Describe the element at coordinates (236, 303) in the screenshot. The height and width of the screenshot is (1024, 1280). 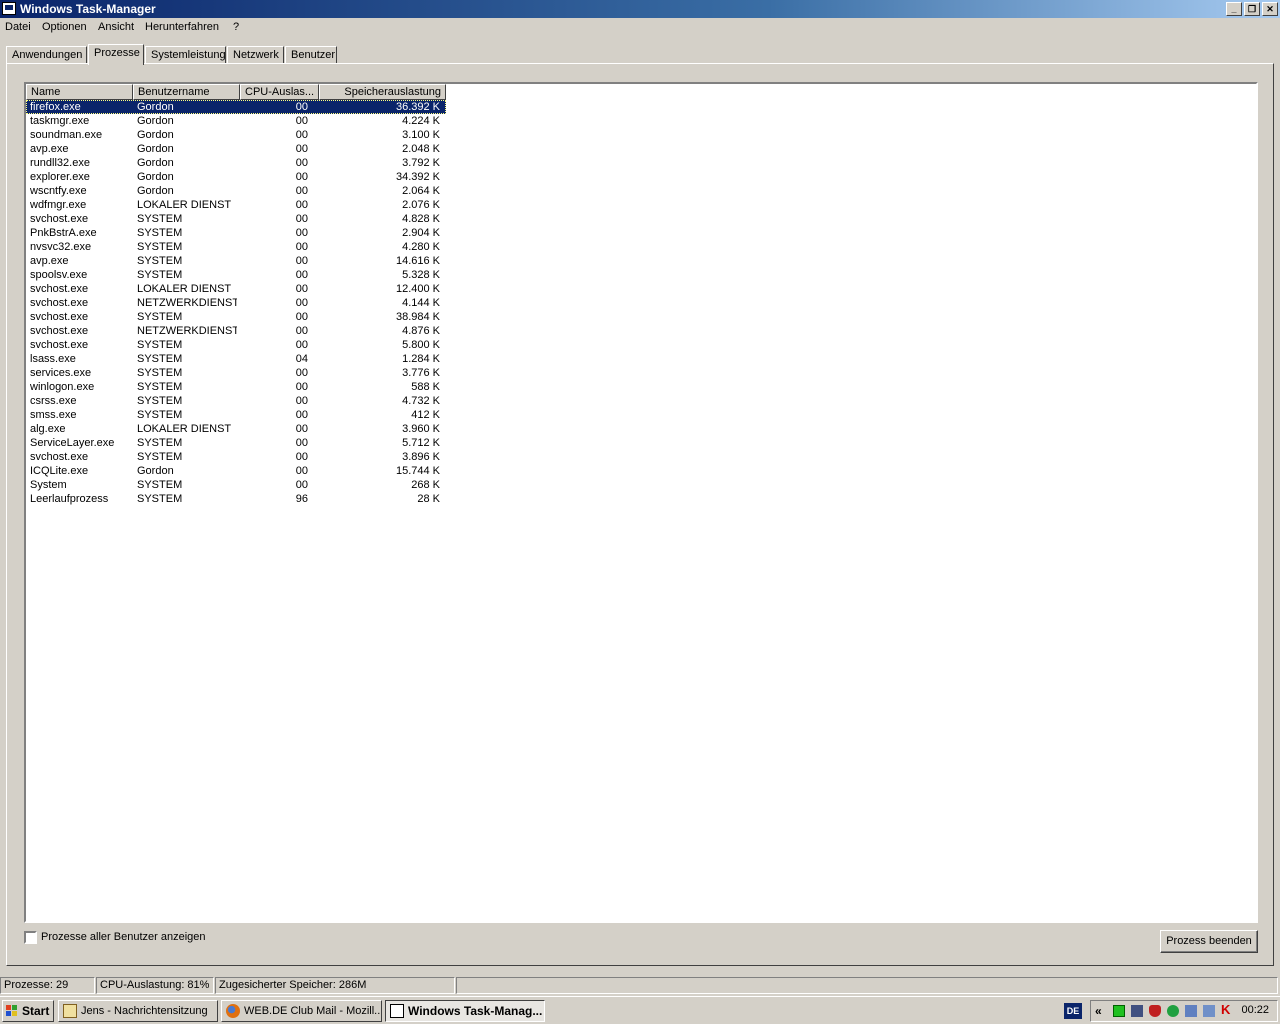
I see `table-row: svchost.exe NETZWERKDIENST 00 4.144 K` at that location.